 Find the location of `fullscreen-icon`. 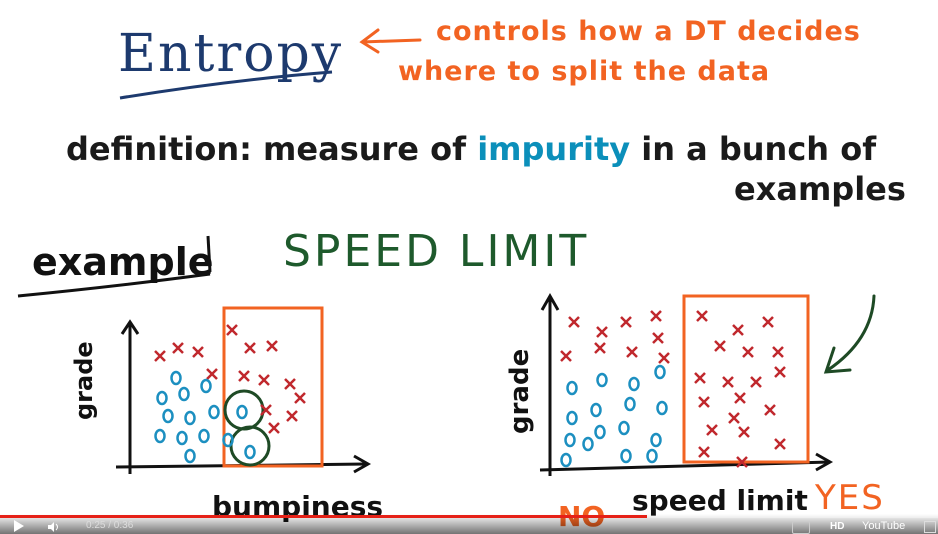

fullscreen-icon is located at coordinates (930, 527).